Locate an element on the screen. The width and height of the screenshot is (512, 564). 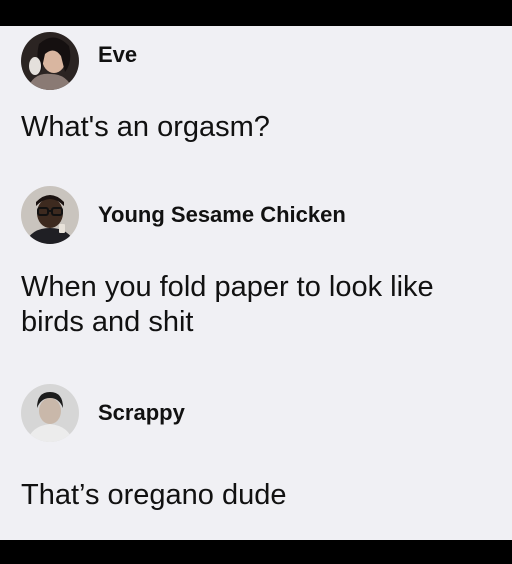
child-portrait-icon is located at coordinates (50, 413).